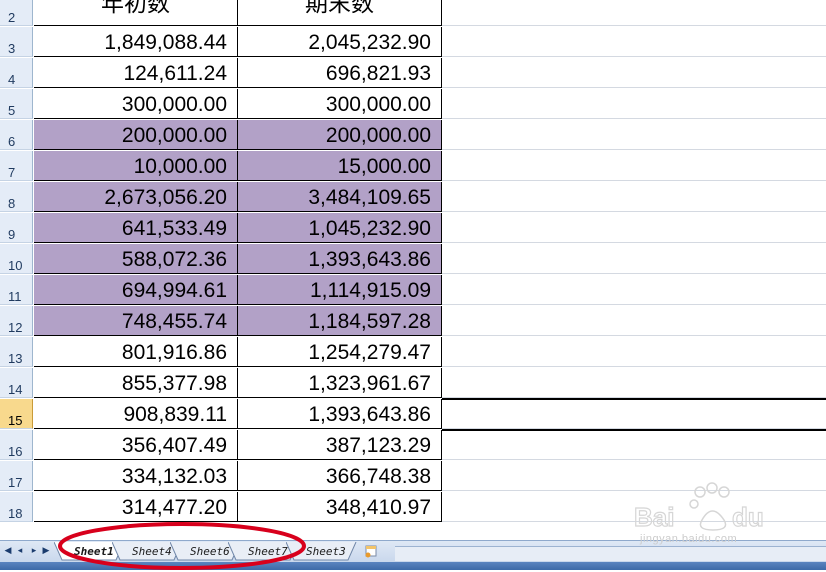 The image size is (826, 572). I want to click on table-row: 5 300,000.00 300,000.00, so click(413, 104).